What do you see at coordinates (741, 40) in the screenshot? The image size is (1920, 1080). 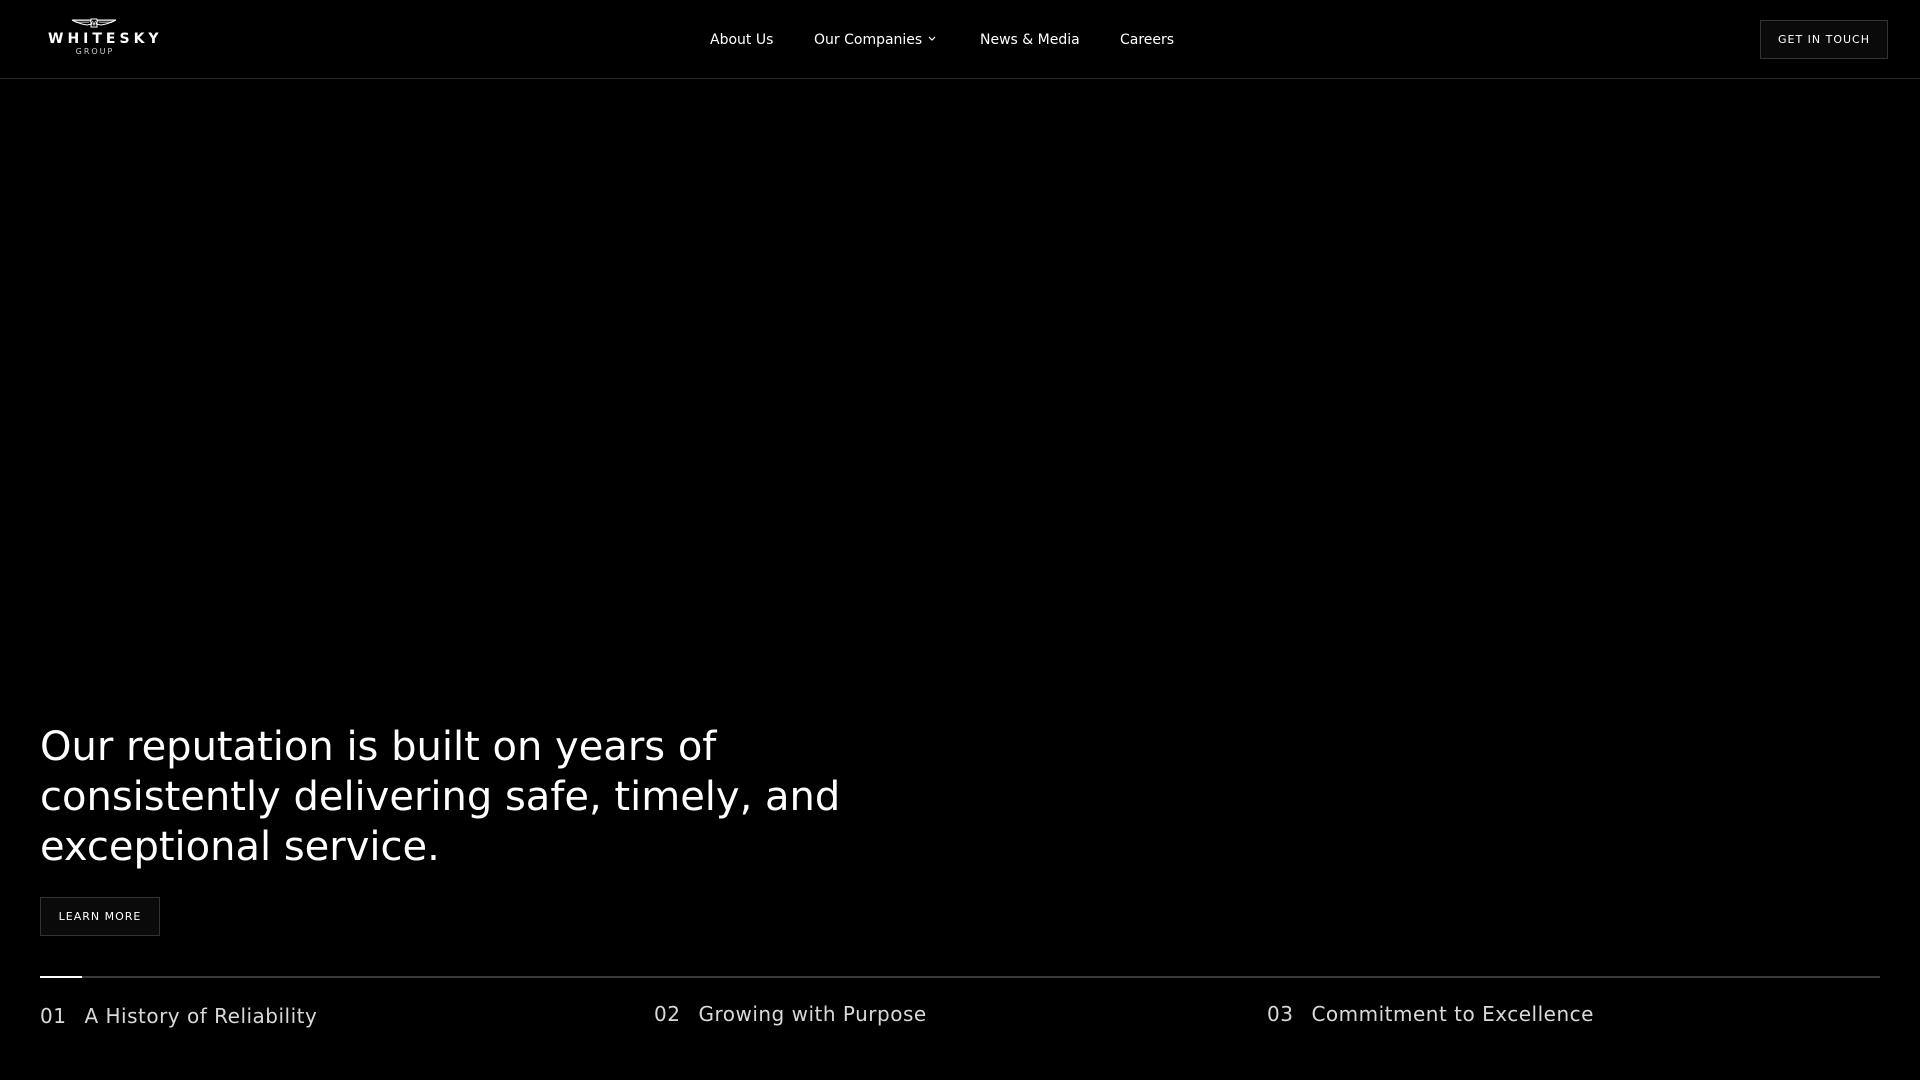 I see `nav-item-about-us: About Us` at bounding box center [741, 40].